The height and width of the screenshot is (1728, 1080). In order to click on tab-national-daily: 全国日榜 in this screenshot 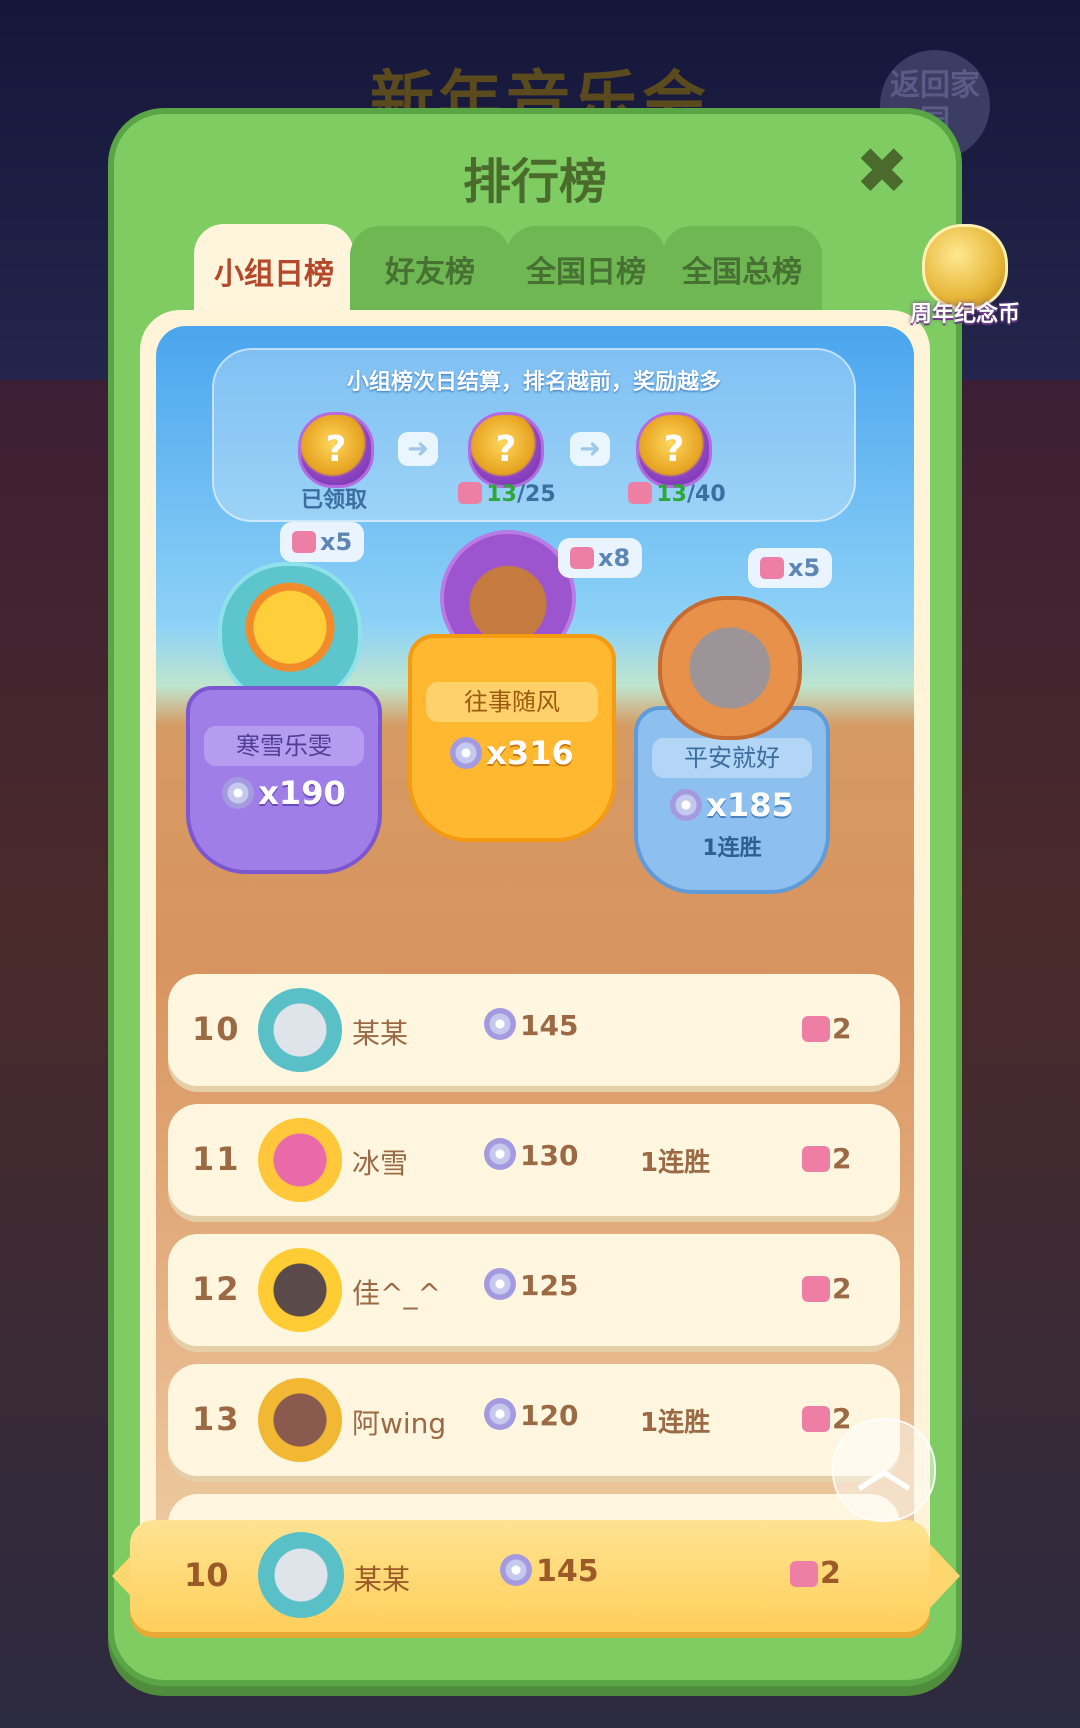, I will do `click(586, 269)`.